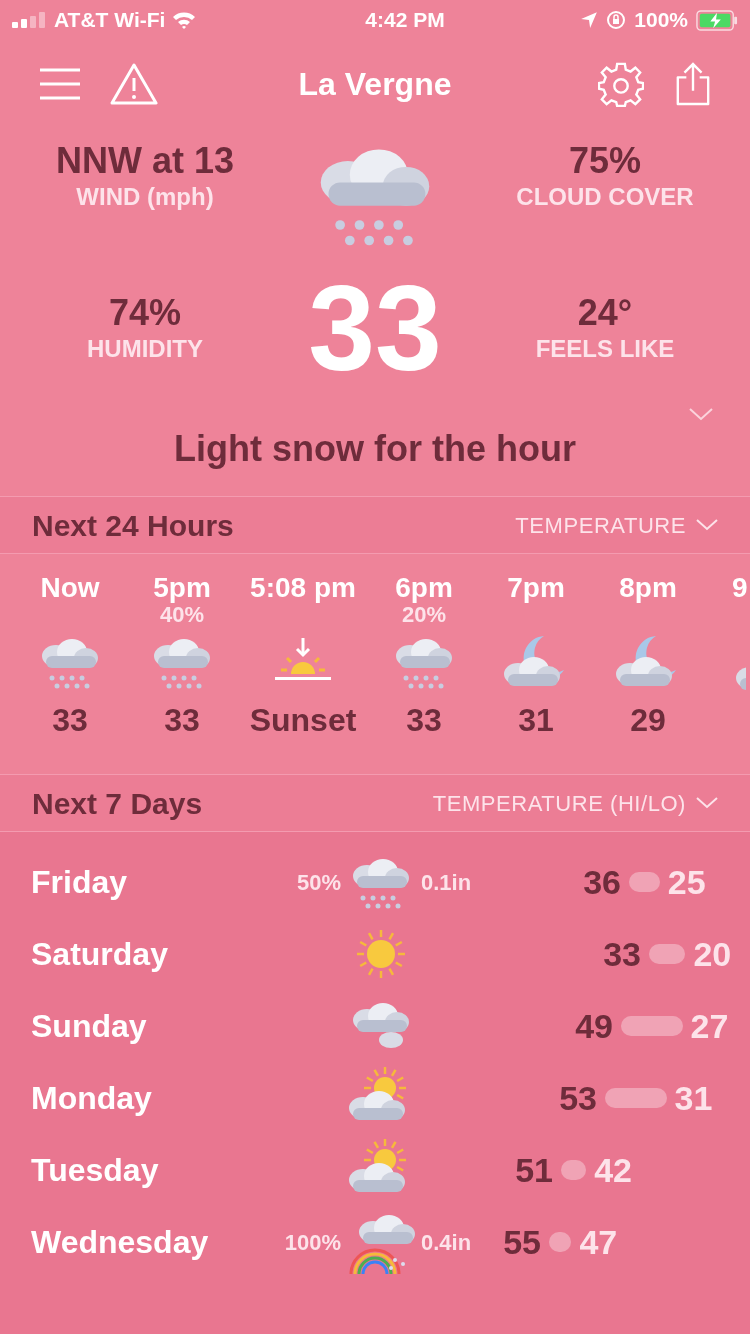 This screenshot has width=750, height=1334. Describe the element at coordinates (521, 1242) in the screenshot. I see `high-temperature: 55` at that location.